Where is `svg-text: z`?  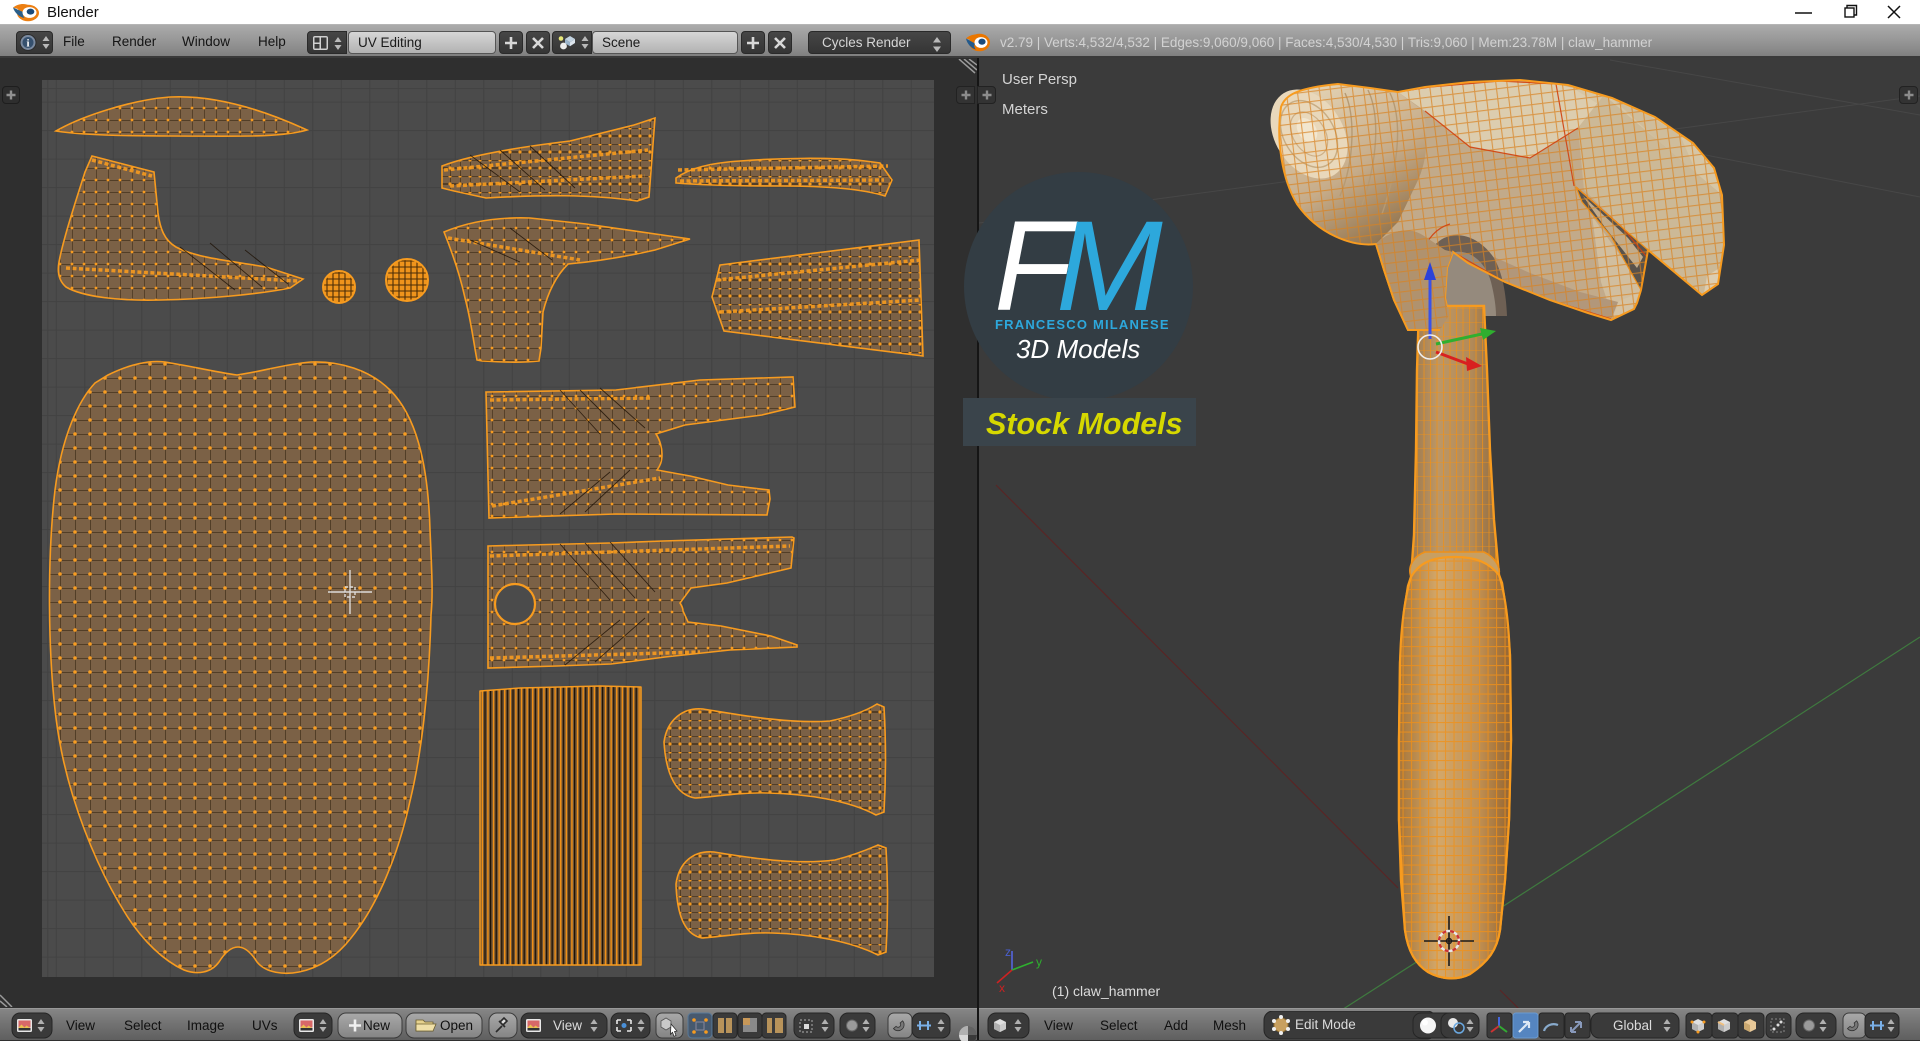 svg-text: z is located at coordinates (1008, 952).